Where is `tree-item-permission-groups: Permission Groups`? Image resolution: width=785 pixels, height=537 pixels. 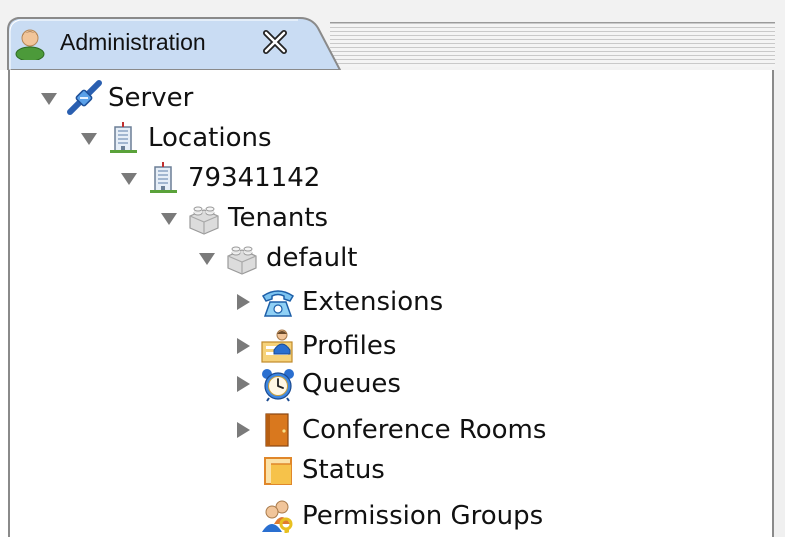 tree-item-permission-groups: Permission Groups is located at coordinates (401, 516).